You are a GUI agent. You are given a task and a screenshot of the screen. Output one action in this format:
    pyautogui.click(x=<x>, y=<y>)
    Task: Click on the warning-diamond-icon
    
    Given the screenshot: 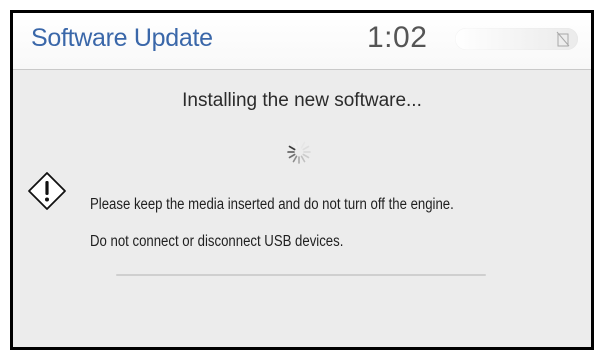 What is the action you would take?
    pyautogui.click(x=47, y=191)
    